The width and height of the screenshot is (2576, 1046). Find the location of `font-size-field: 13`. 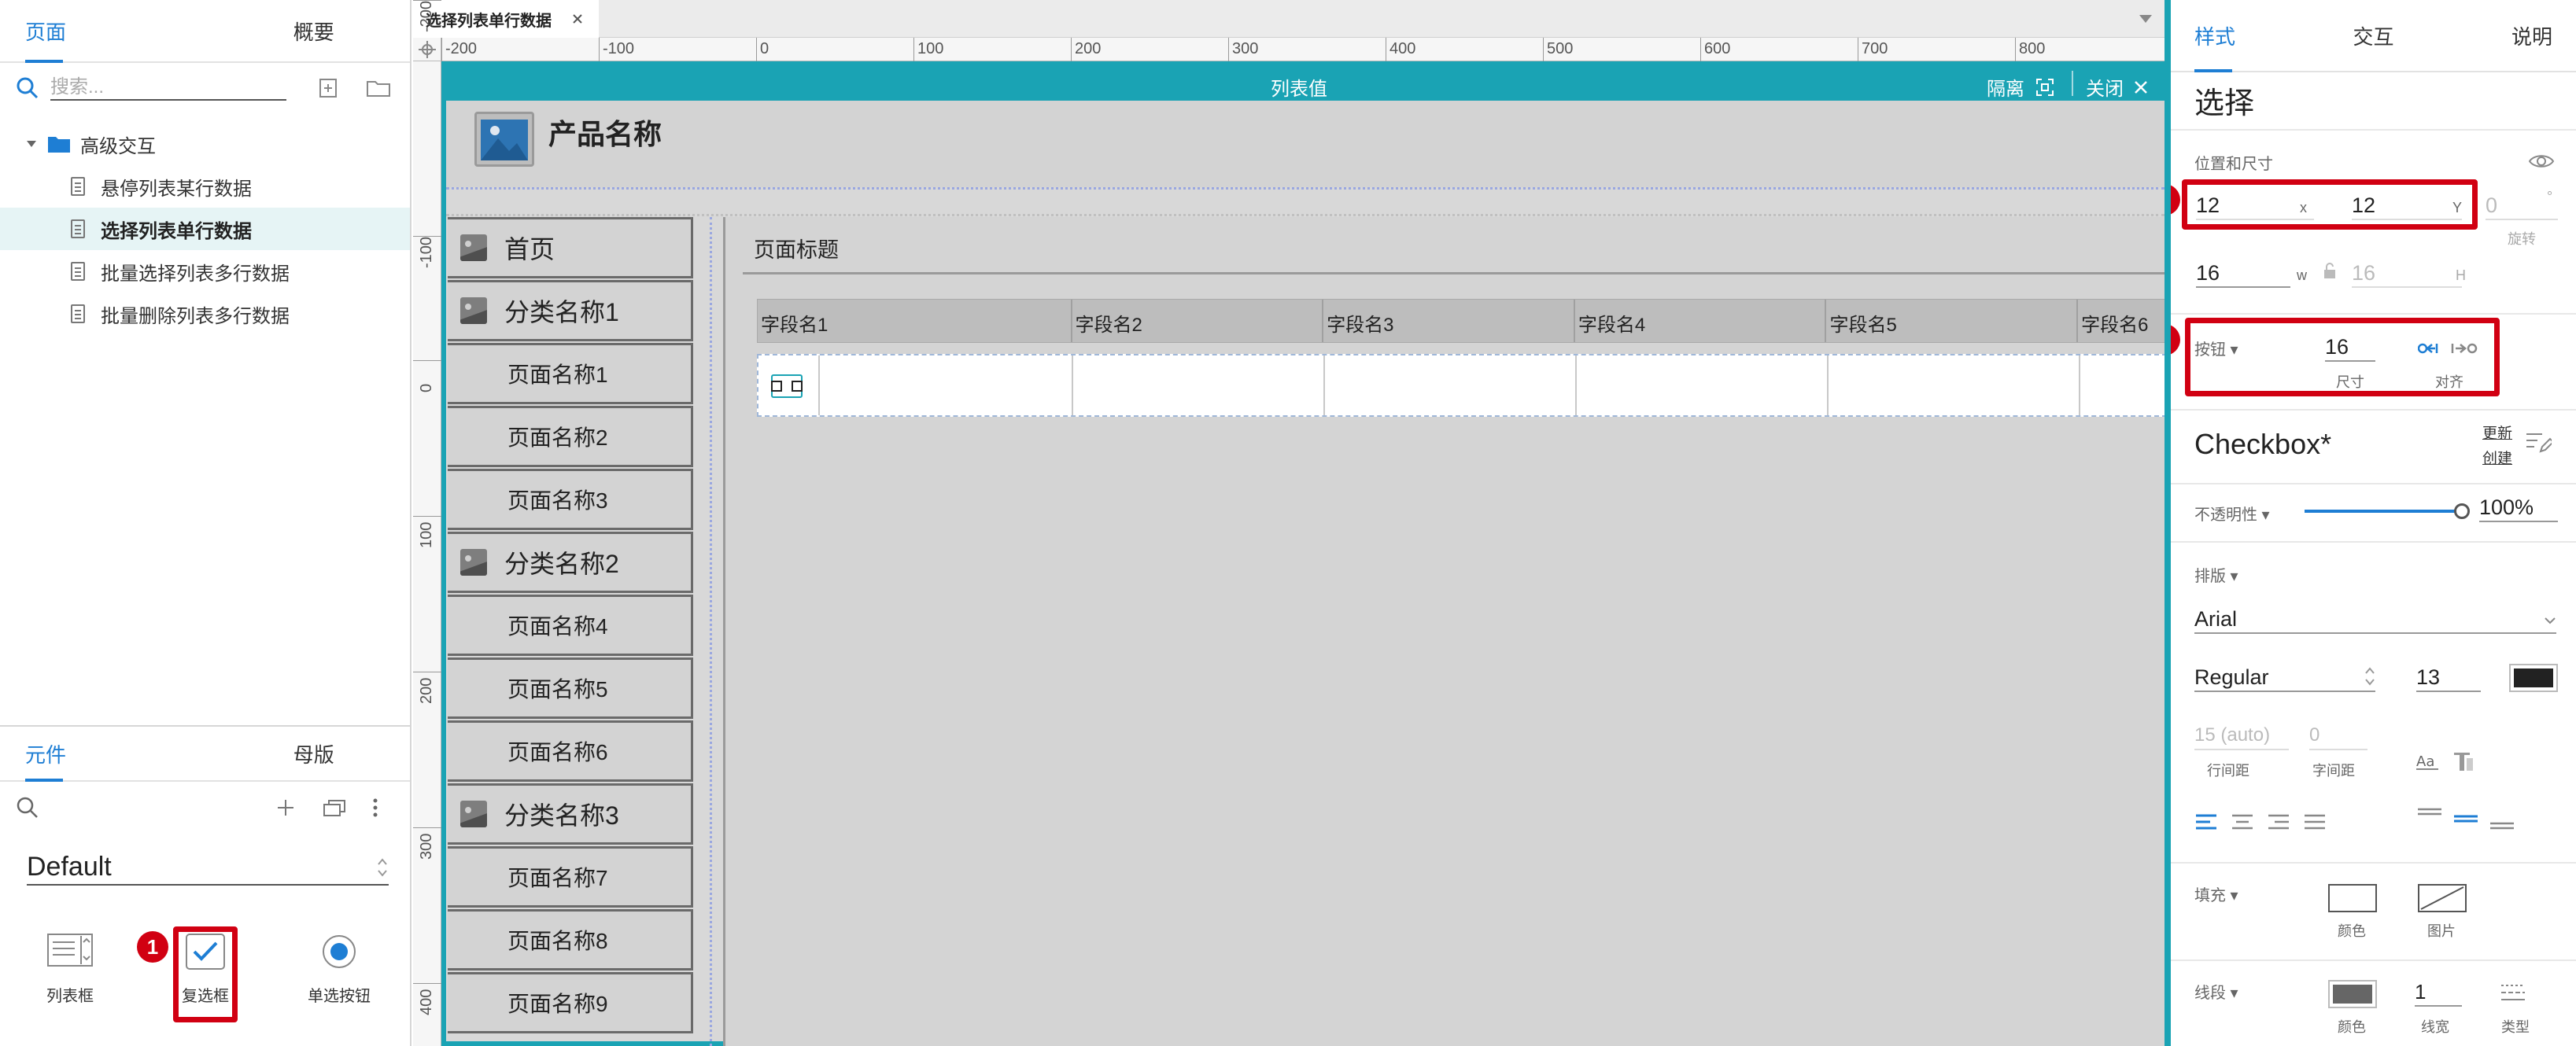

font-size-field: 13 is located at coordinates (2448, 678).